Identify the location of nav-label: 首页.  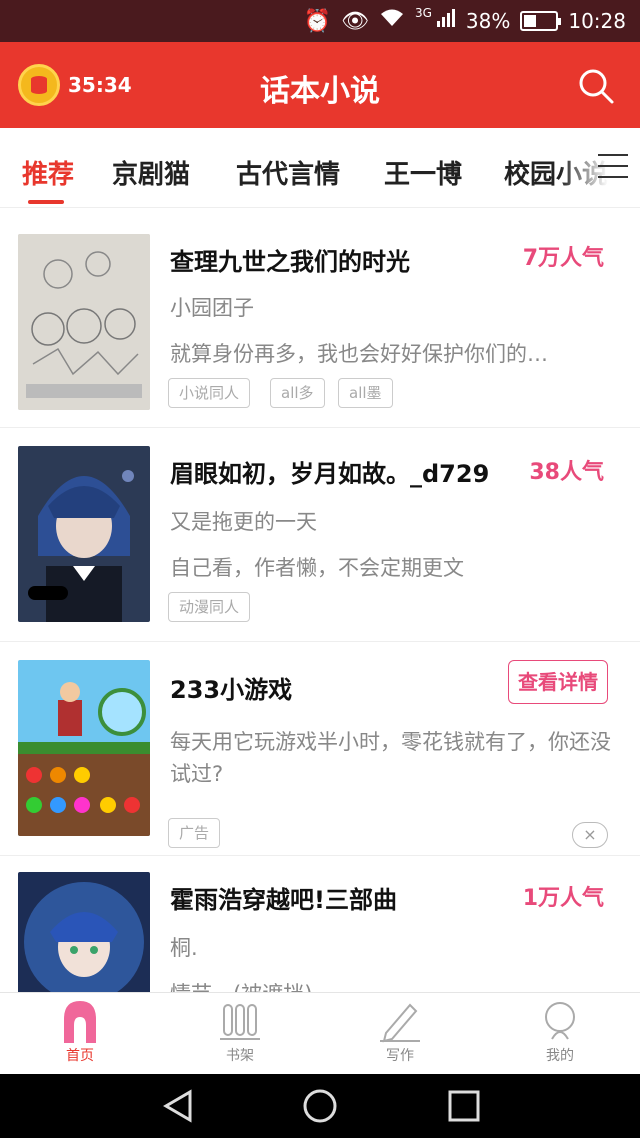
(80, 1056).